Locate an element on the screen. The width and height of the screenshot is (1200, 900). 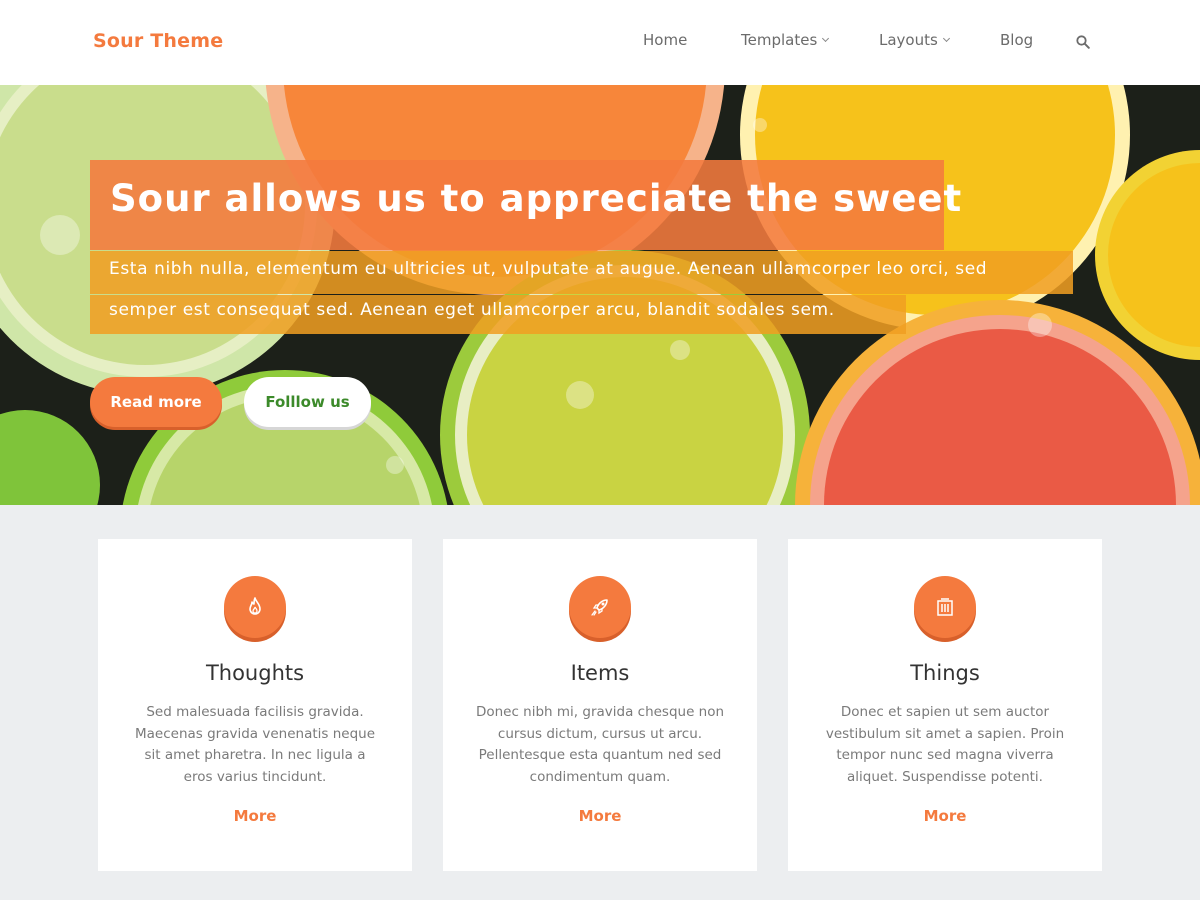
follow-us-button: Folllow us is located at coordinates (307, 402).